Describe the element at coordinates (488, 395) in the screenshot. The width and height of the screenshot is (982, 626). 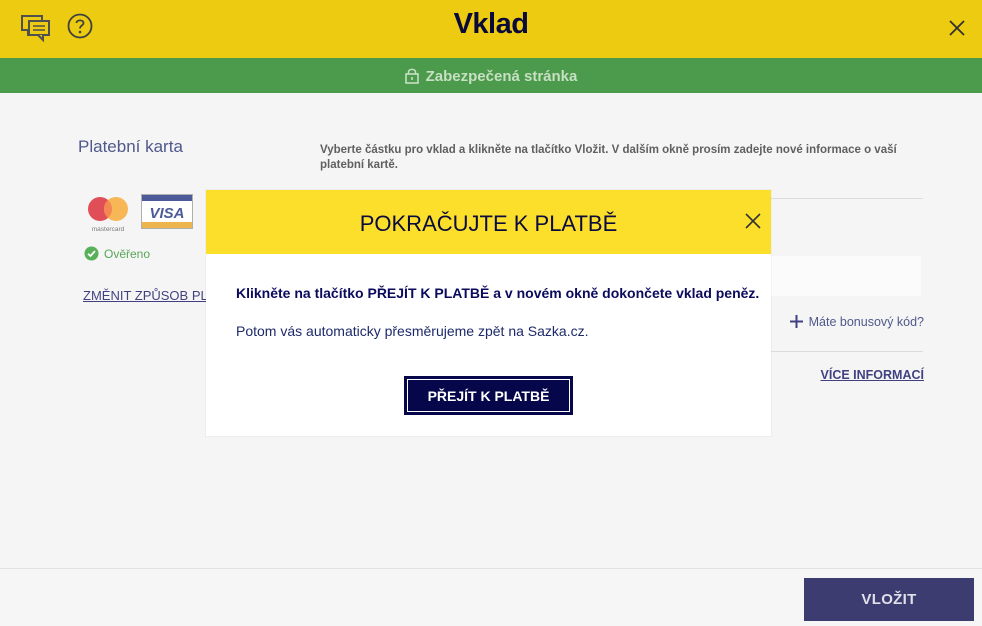
I see `go-to-payment-button: PŘEJÍT K PLATBĚ` at that location.